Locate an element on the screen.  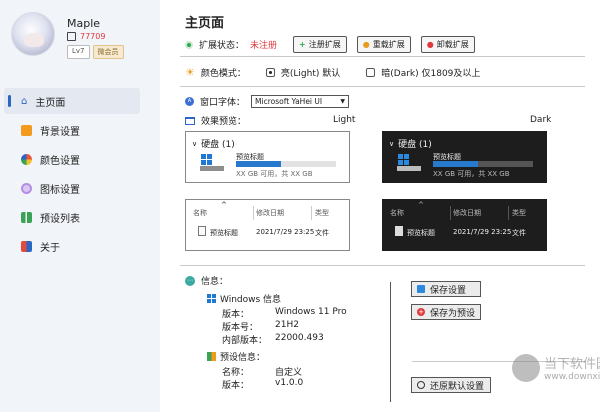
windows-icon is located at coordinates (211, 298).